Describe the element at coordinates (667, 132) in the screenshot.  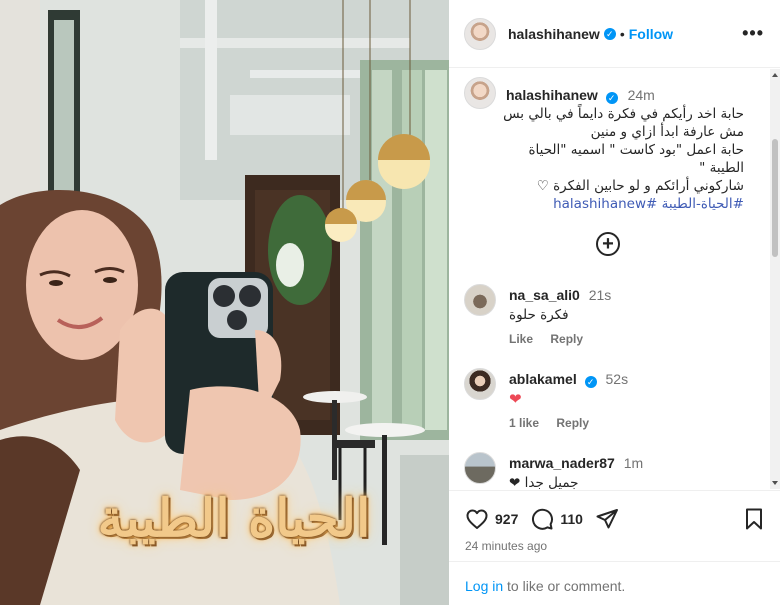
I see `caption-line: مش عارفة ابدأ ازاي و منين` at that location.